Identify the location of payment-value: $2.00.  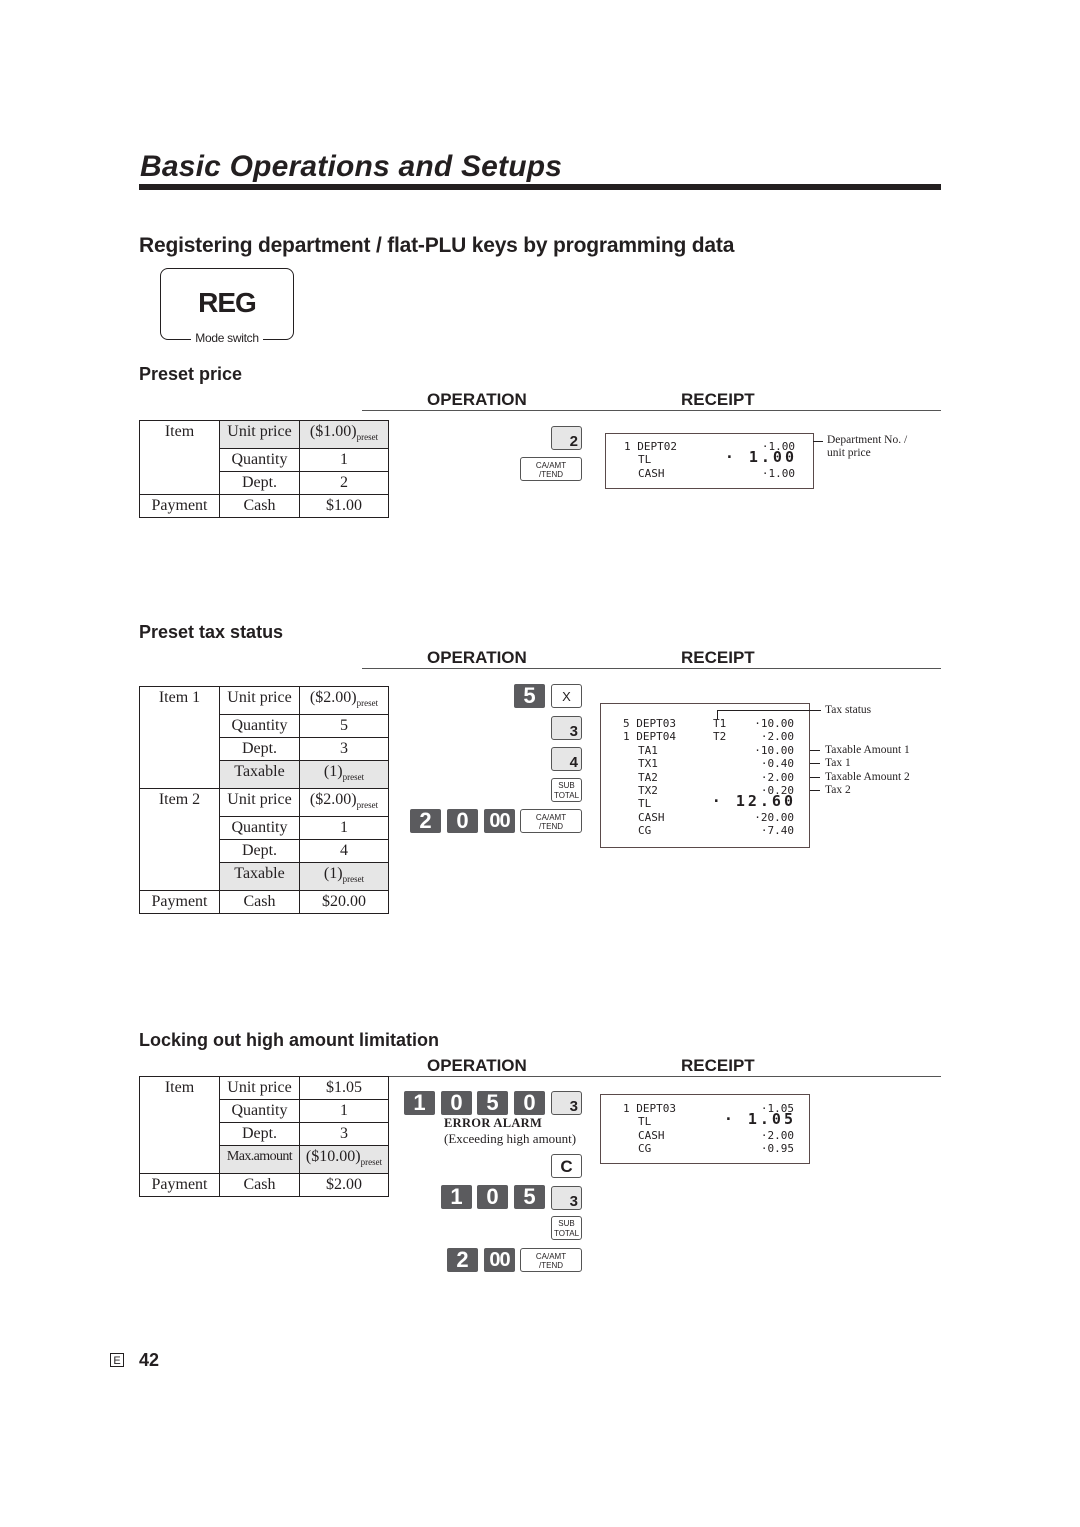
(344, 1185).